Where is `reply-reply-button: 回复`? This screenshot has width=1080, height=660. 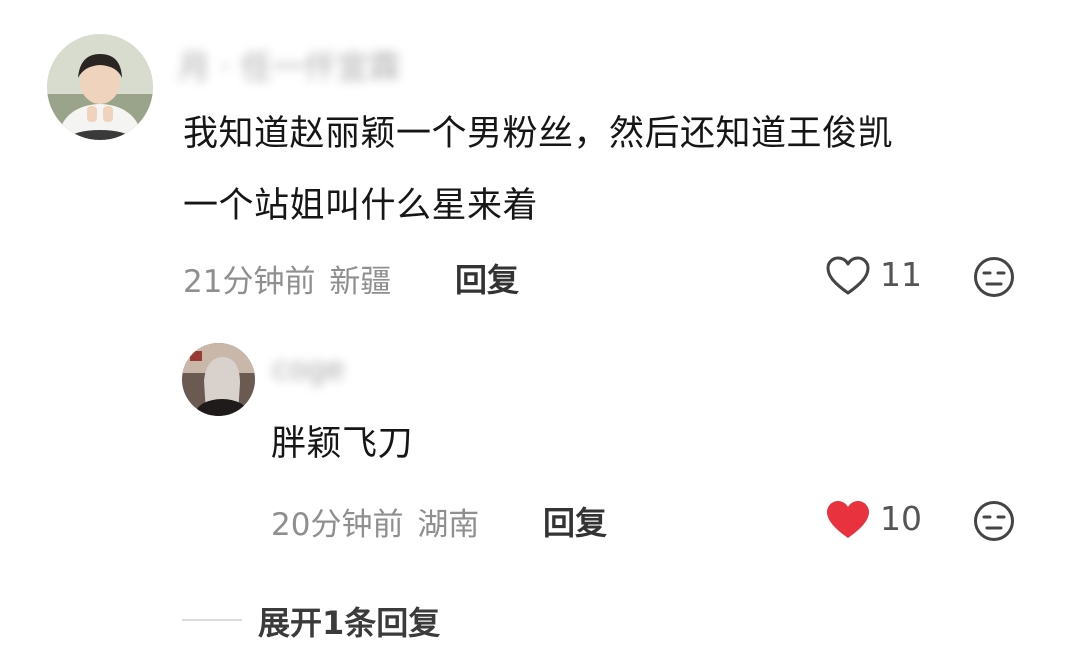 reply-reply-button: 回复 is located at coordinates (575, 521).